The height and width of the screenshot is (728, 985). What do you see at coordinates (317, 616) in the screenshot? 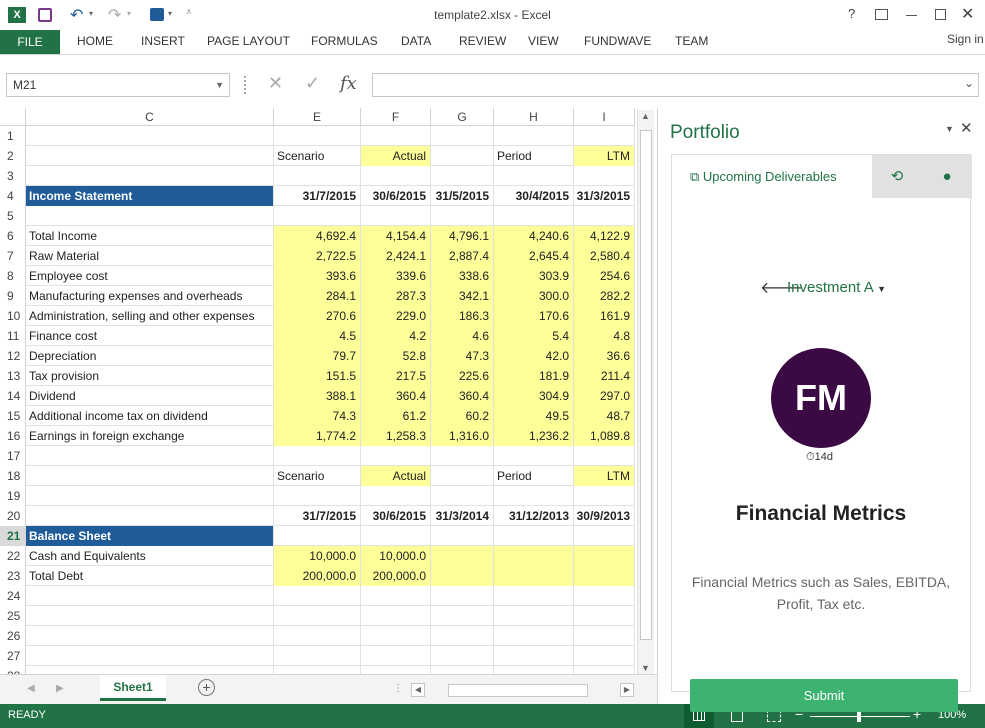
I see `cell-e25` at bounding box center [317, 616].